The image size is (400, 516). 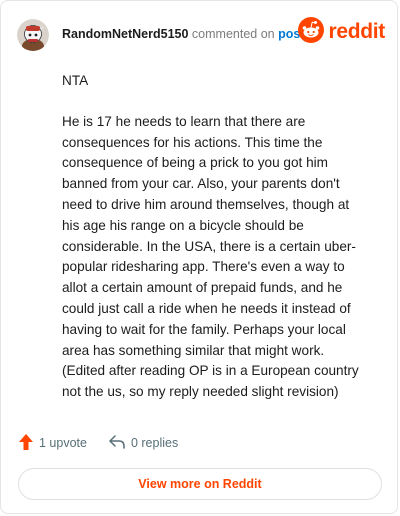 I want to click on commented-on-text: commented on, so click(x=233, y=34).